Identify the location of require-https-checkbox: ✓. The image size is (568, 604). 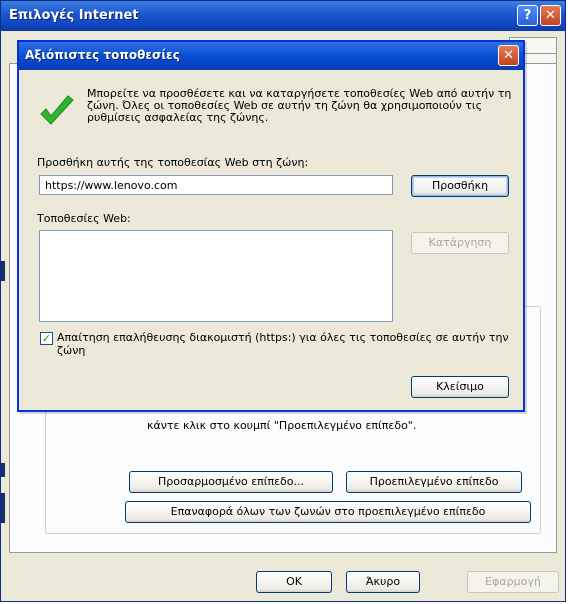
(46, 338).